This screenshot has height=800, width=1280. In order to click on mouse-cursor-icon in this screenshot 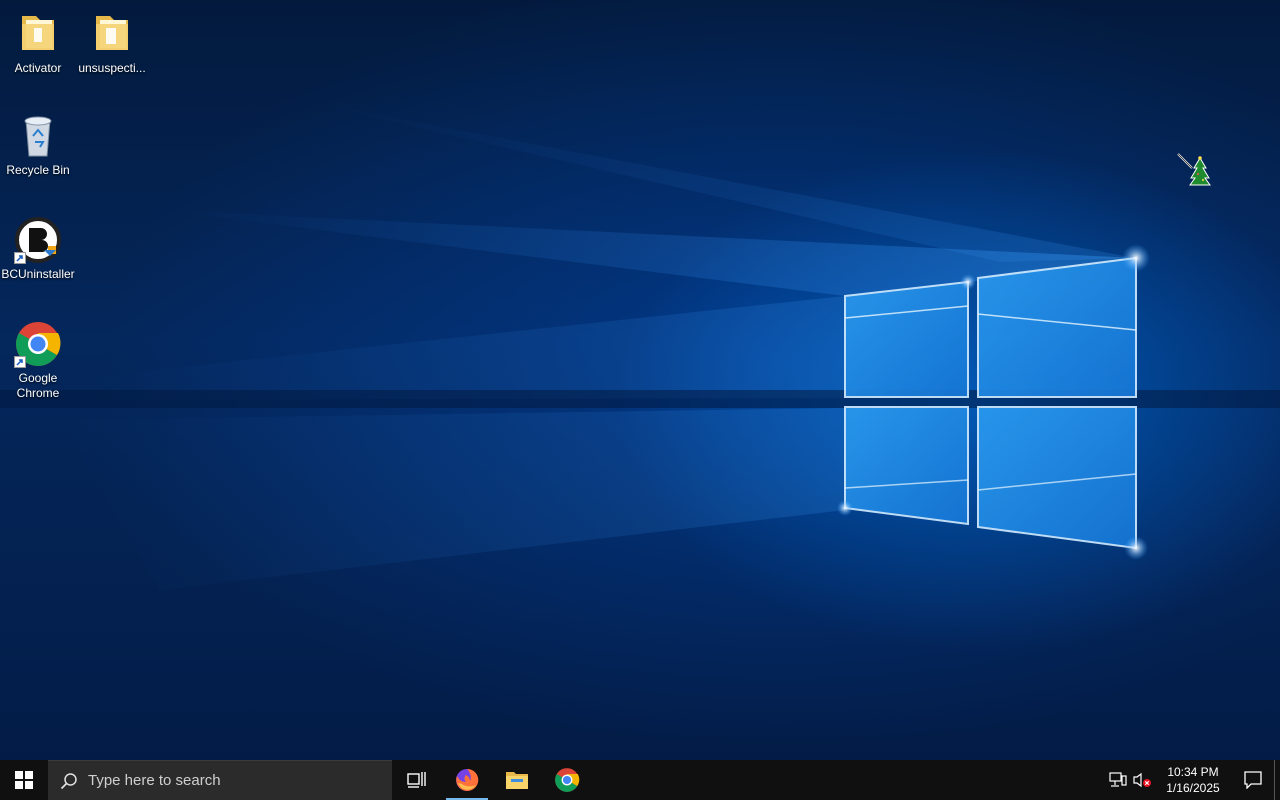, I will do `click(1194, 172)`.